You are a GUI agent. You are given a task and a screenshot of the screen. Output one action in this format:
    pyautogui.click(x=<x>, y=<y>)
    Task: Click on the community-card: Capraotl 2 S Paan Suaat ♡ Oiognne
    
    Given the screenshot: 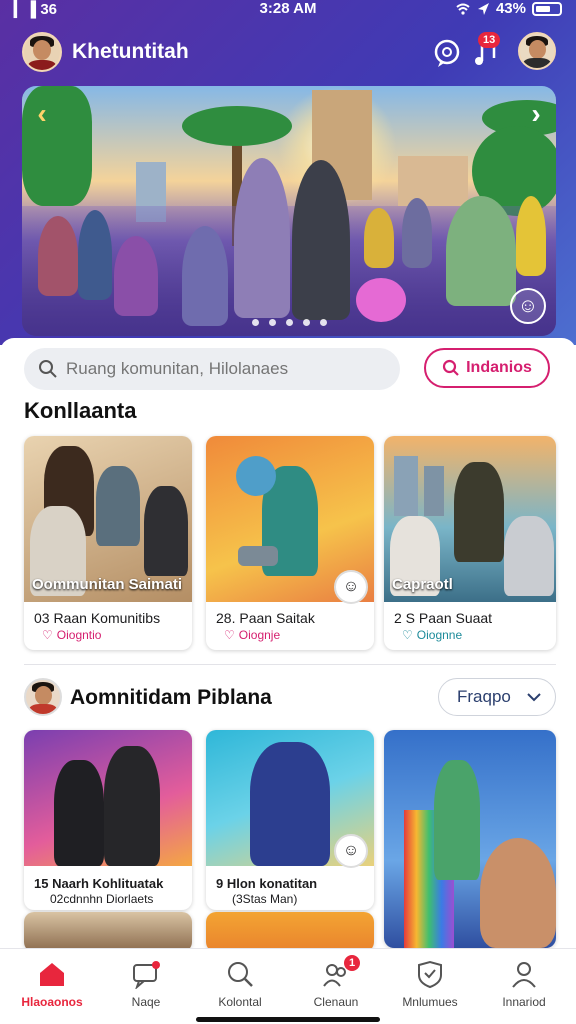 What is the action you would take?
    pyautogui.click(x=470, y=543)
    